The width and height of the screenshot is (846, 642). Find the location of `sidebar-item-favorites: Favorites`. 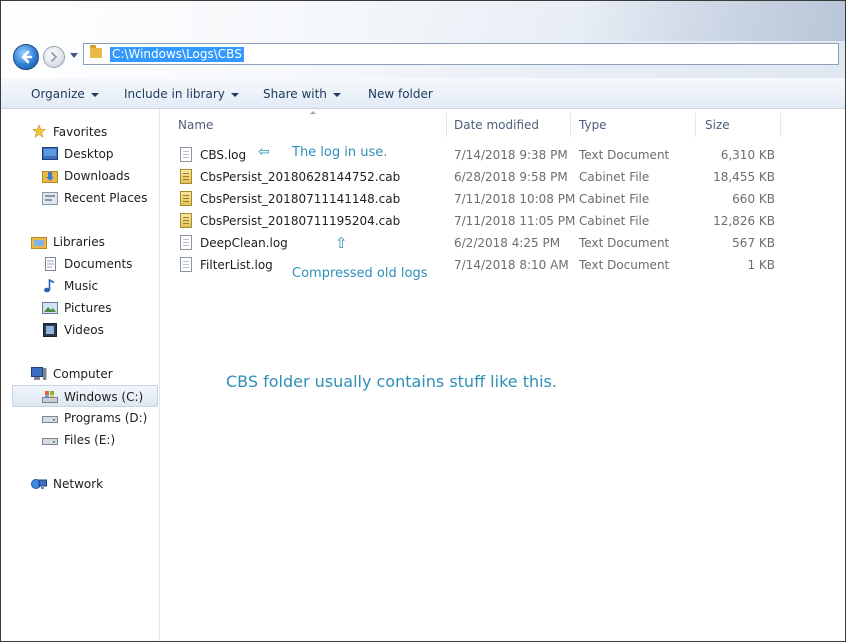

sidebar-item-favorites: Favorites is located at coordinates (76, 132).